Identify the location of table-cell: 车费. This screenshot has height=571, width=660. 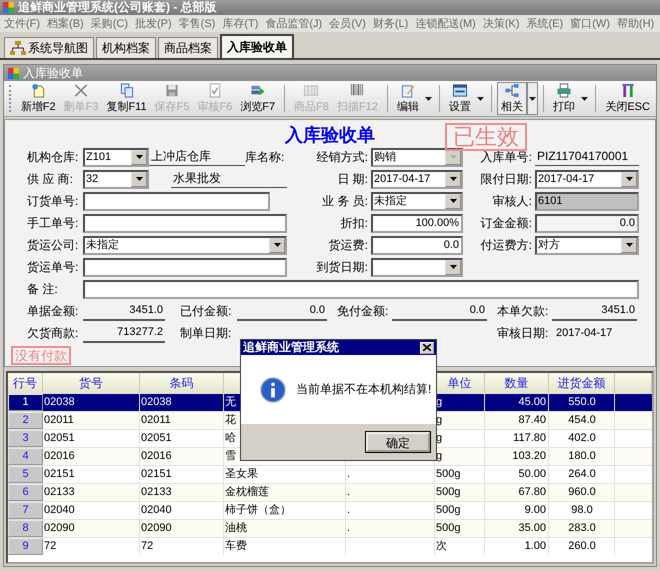
(285, 546).